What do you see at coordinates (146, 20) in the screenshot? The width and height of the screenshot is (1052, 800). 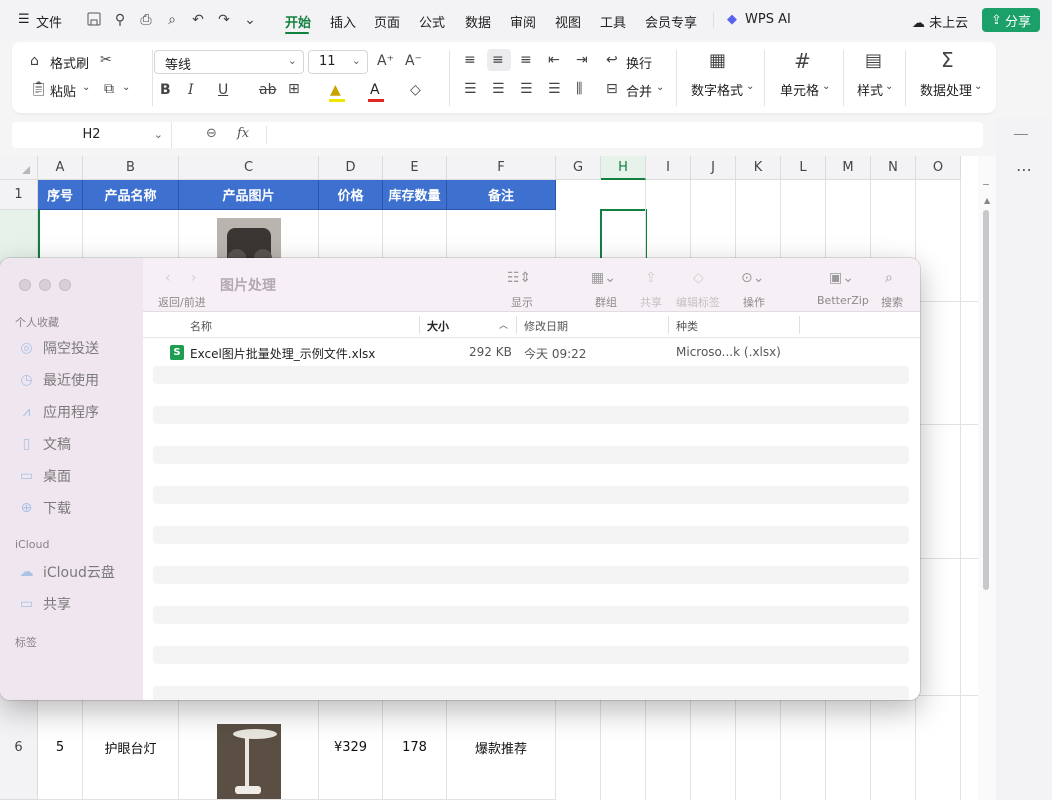 I see `print-icon: ⎙` at bounding box center [146, 20].